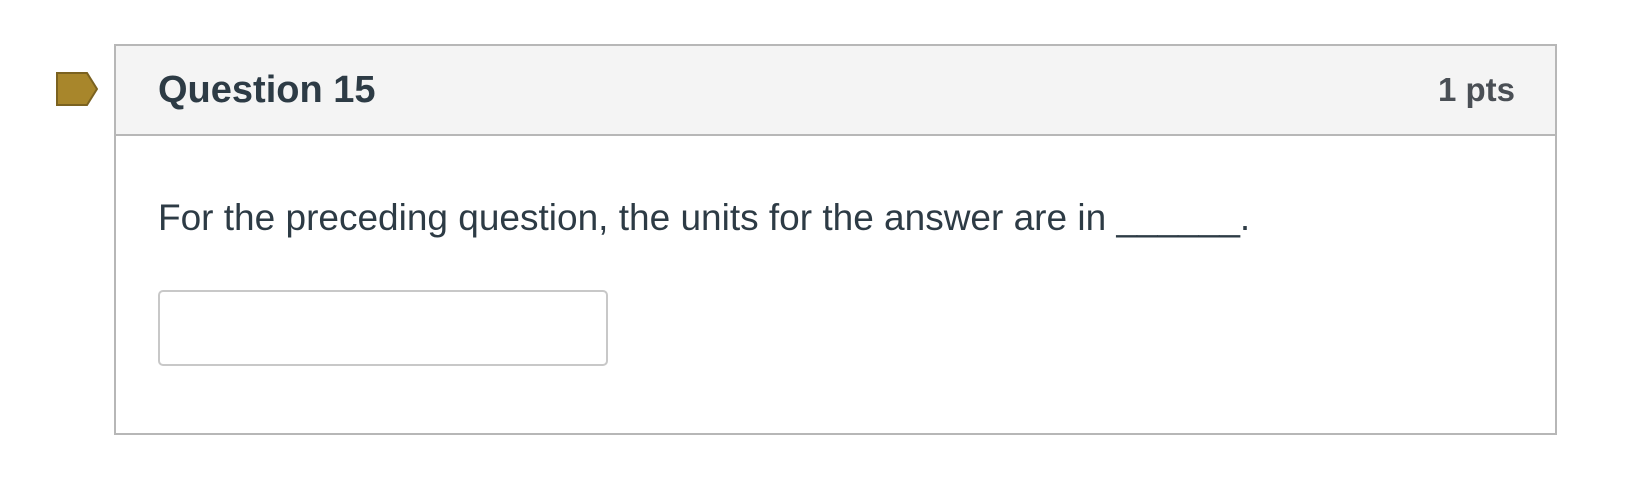 The height and width of the screenshot is (496, 1628). I want to click on flag-question-icon, so click(77, 89).